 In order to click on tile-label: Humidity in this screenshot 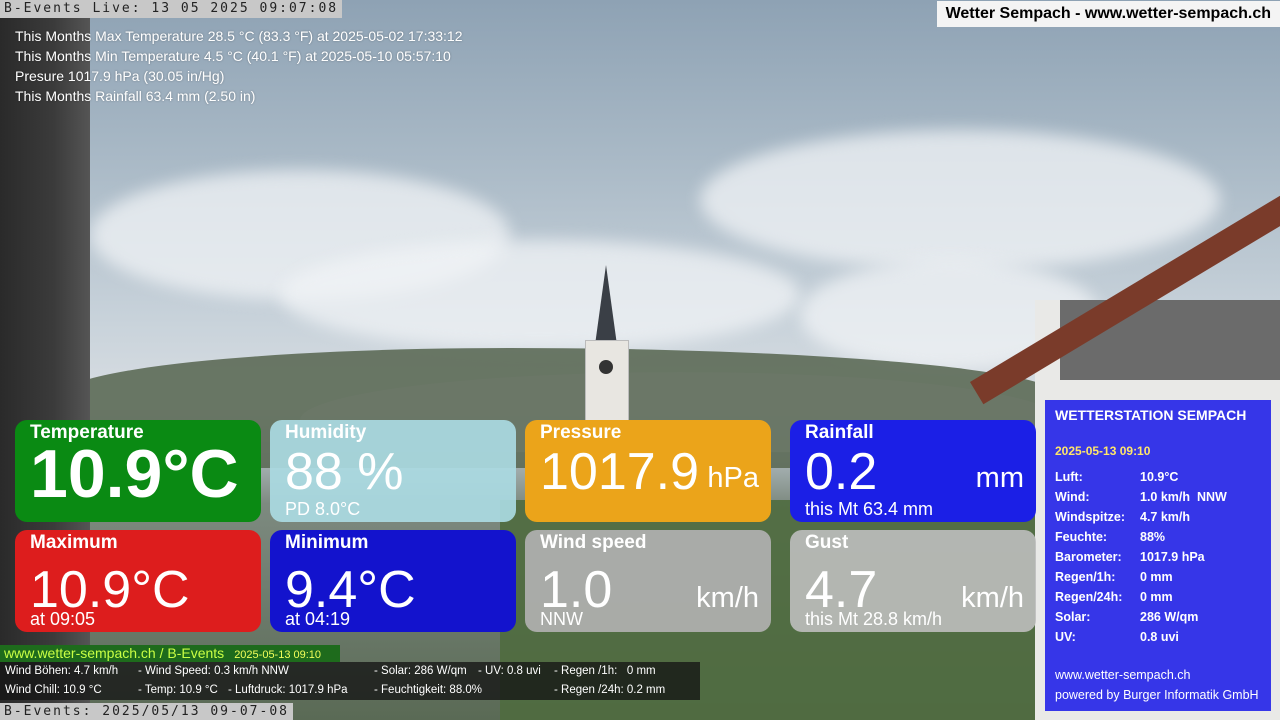, I will do `click(326, 432)`.